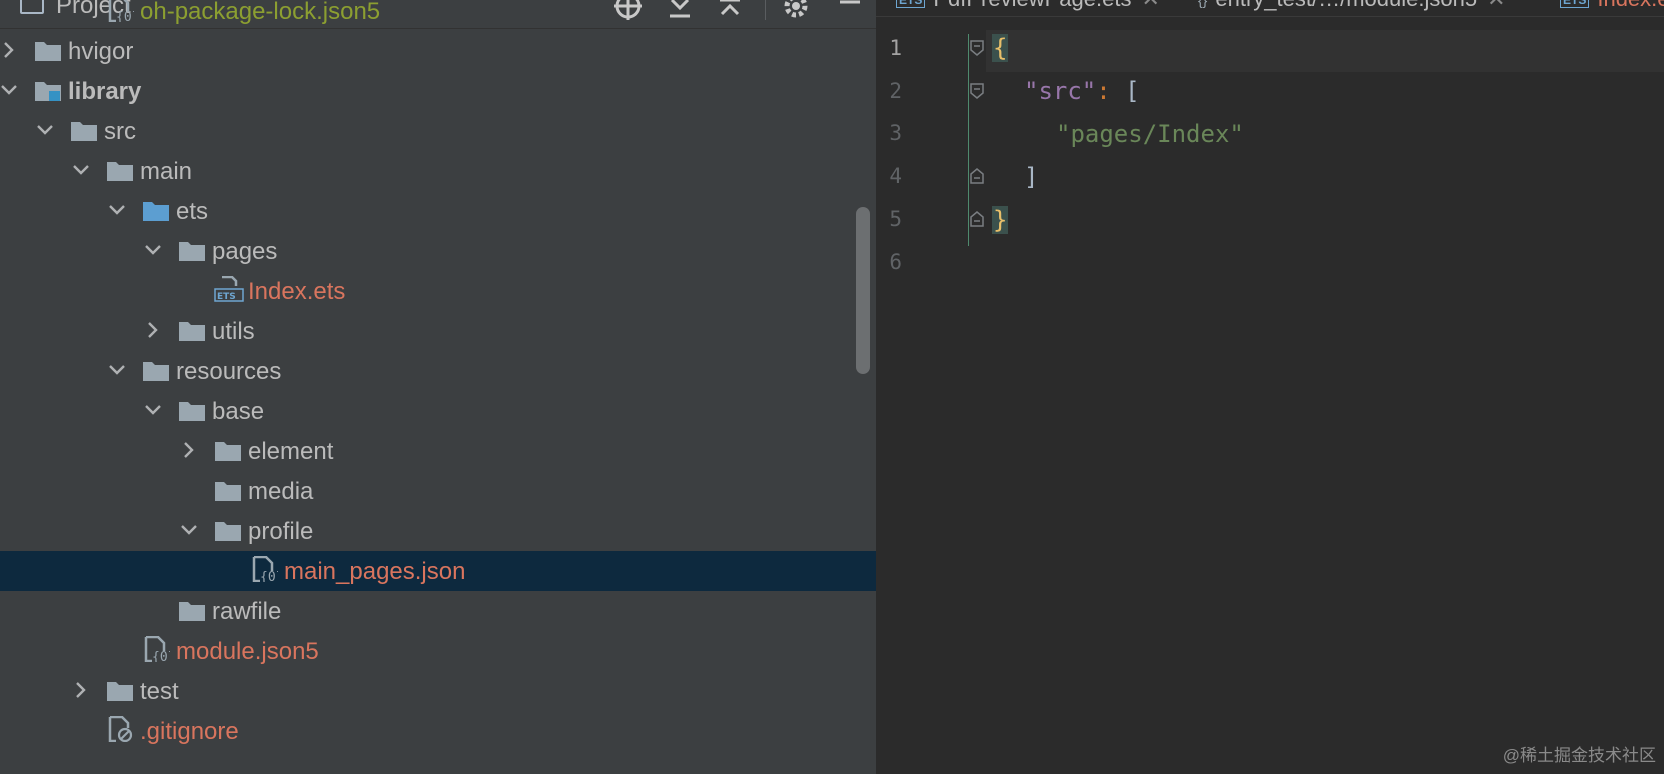 The image size is (1664, 774). What do you see at coordinates (438, 691) in the screenshot?
I see `tree-item-test: test` at bounding box center [438, 691].